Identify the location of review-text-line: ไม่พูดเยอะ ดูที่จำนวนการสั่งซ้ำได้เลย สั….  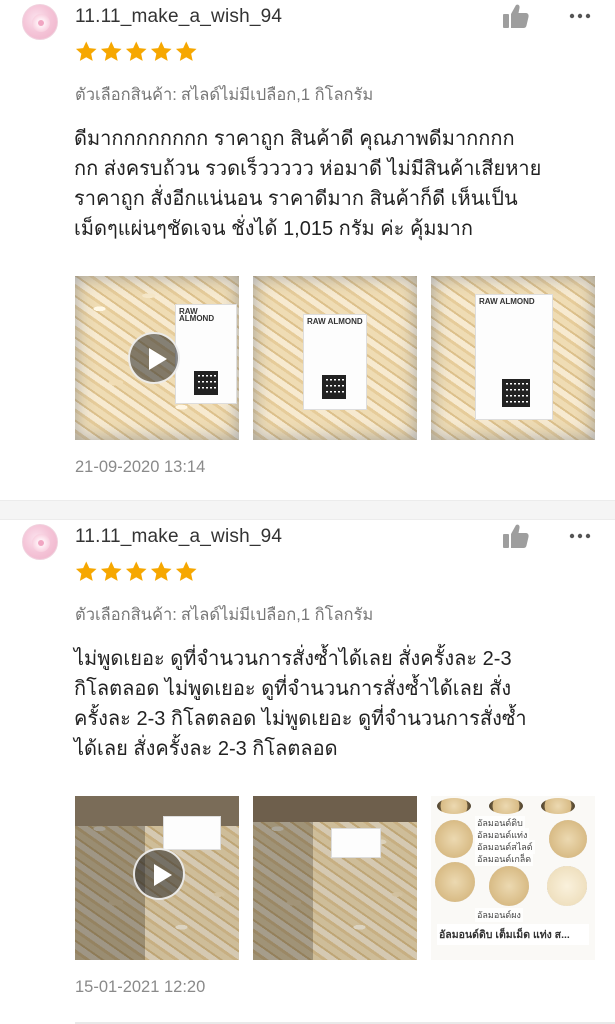
(293, 659).